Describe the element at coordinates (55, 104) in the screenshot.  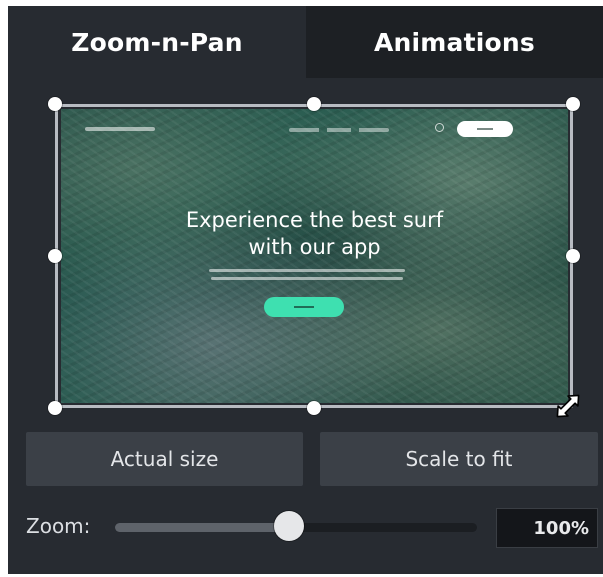
I see `handle-top-left` at that location.